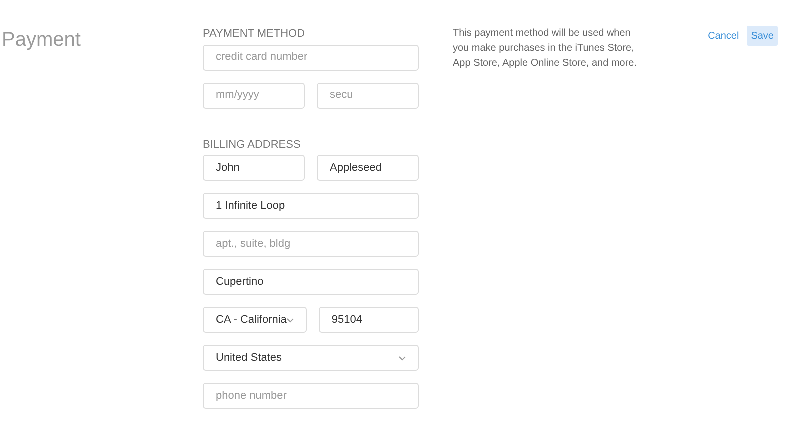 The image size is (794, 427). I want to click on section-heading: BILLING ADDRESS, so click(252, 145).